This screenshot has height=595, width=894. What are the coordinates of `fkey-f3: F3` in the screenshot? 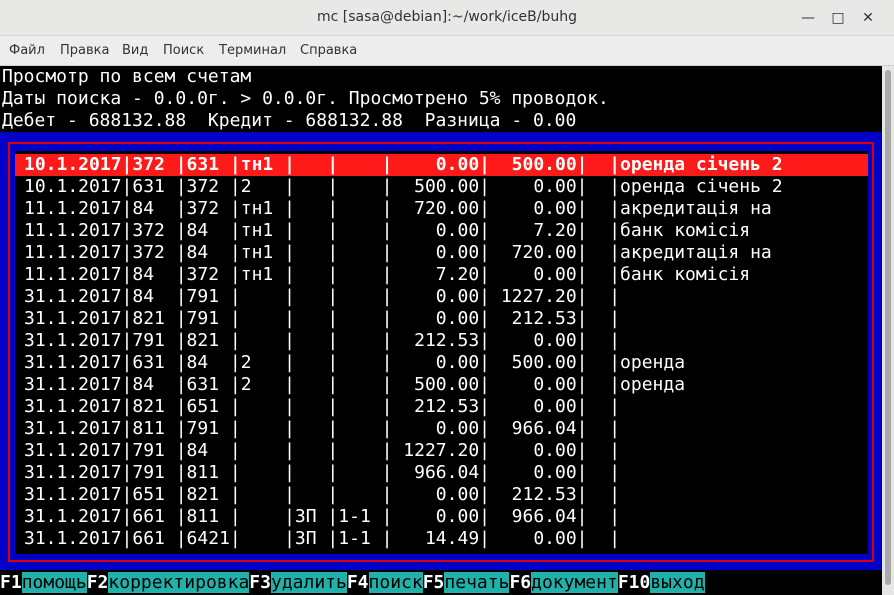 It's located at (260, 582).